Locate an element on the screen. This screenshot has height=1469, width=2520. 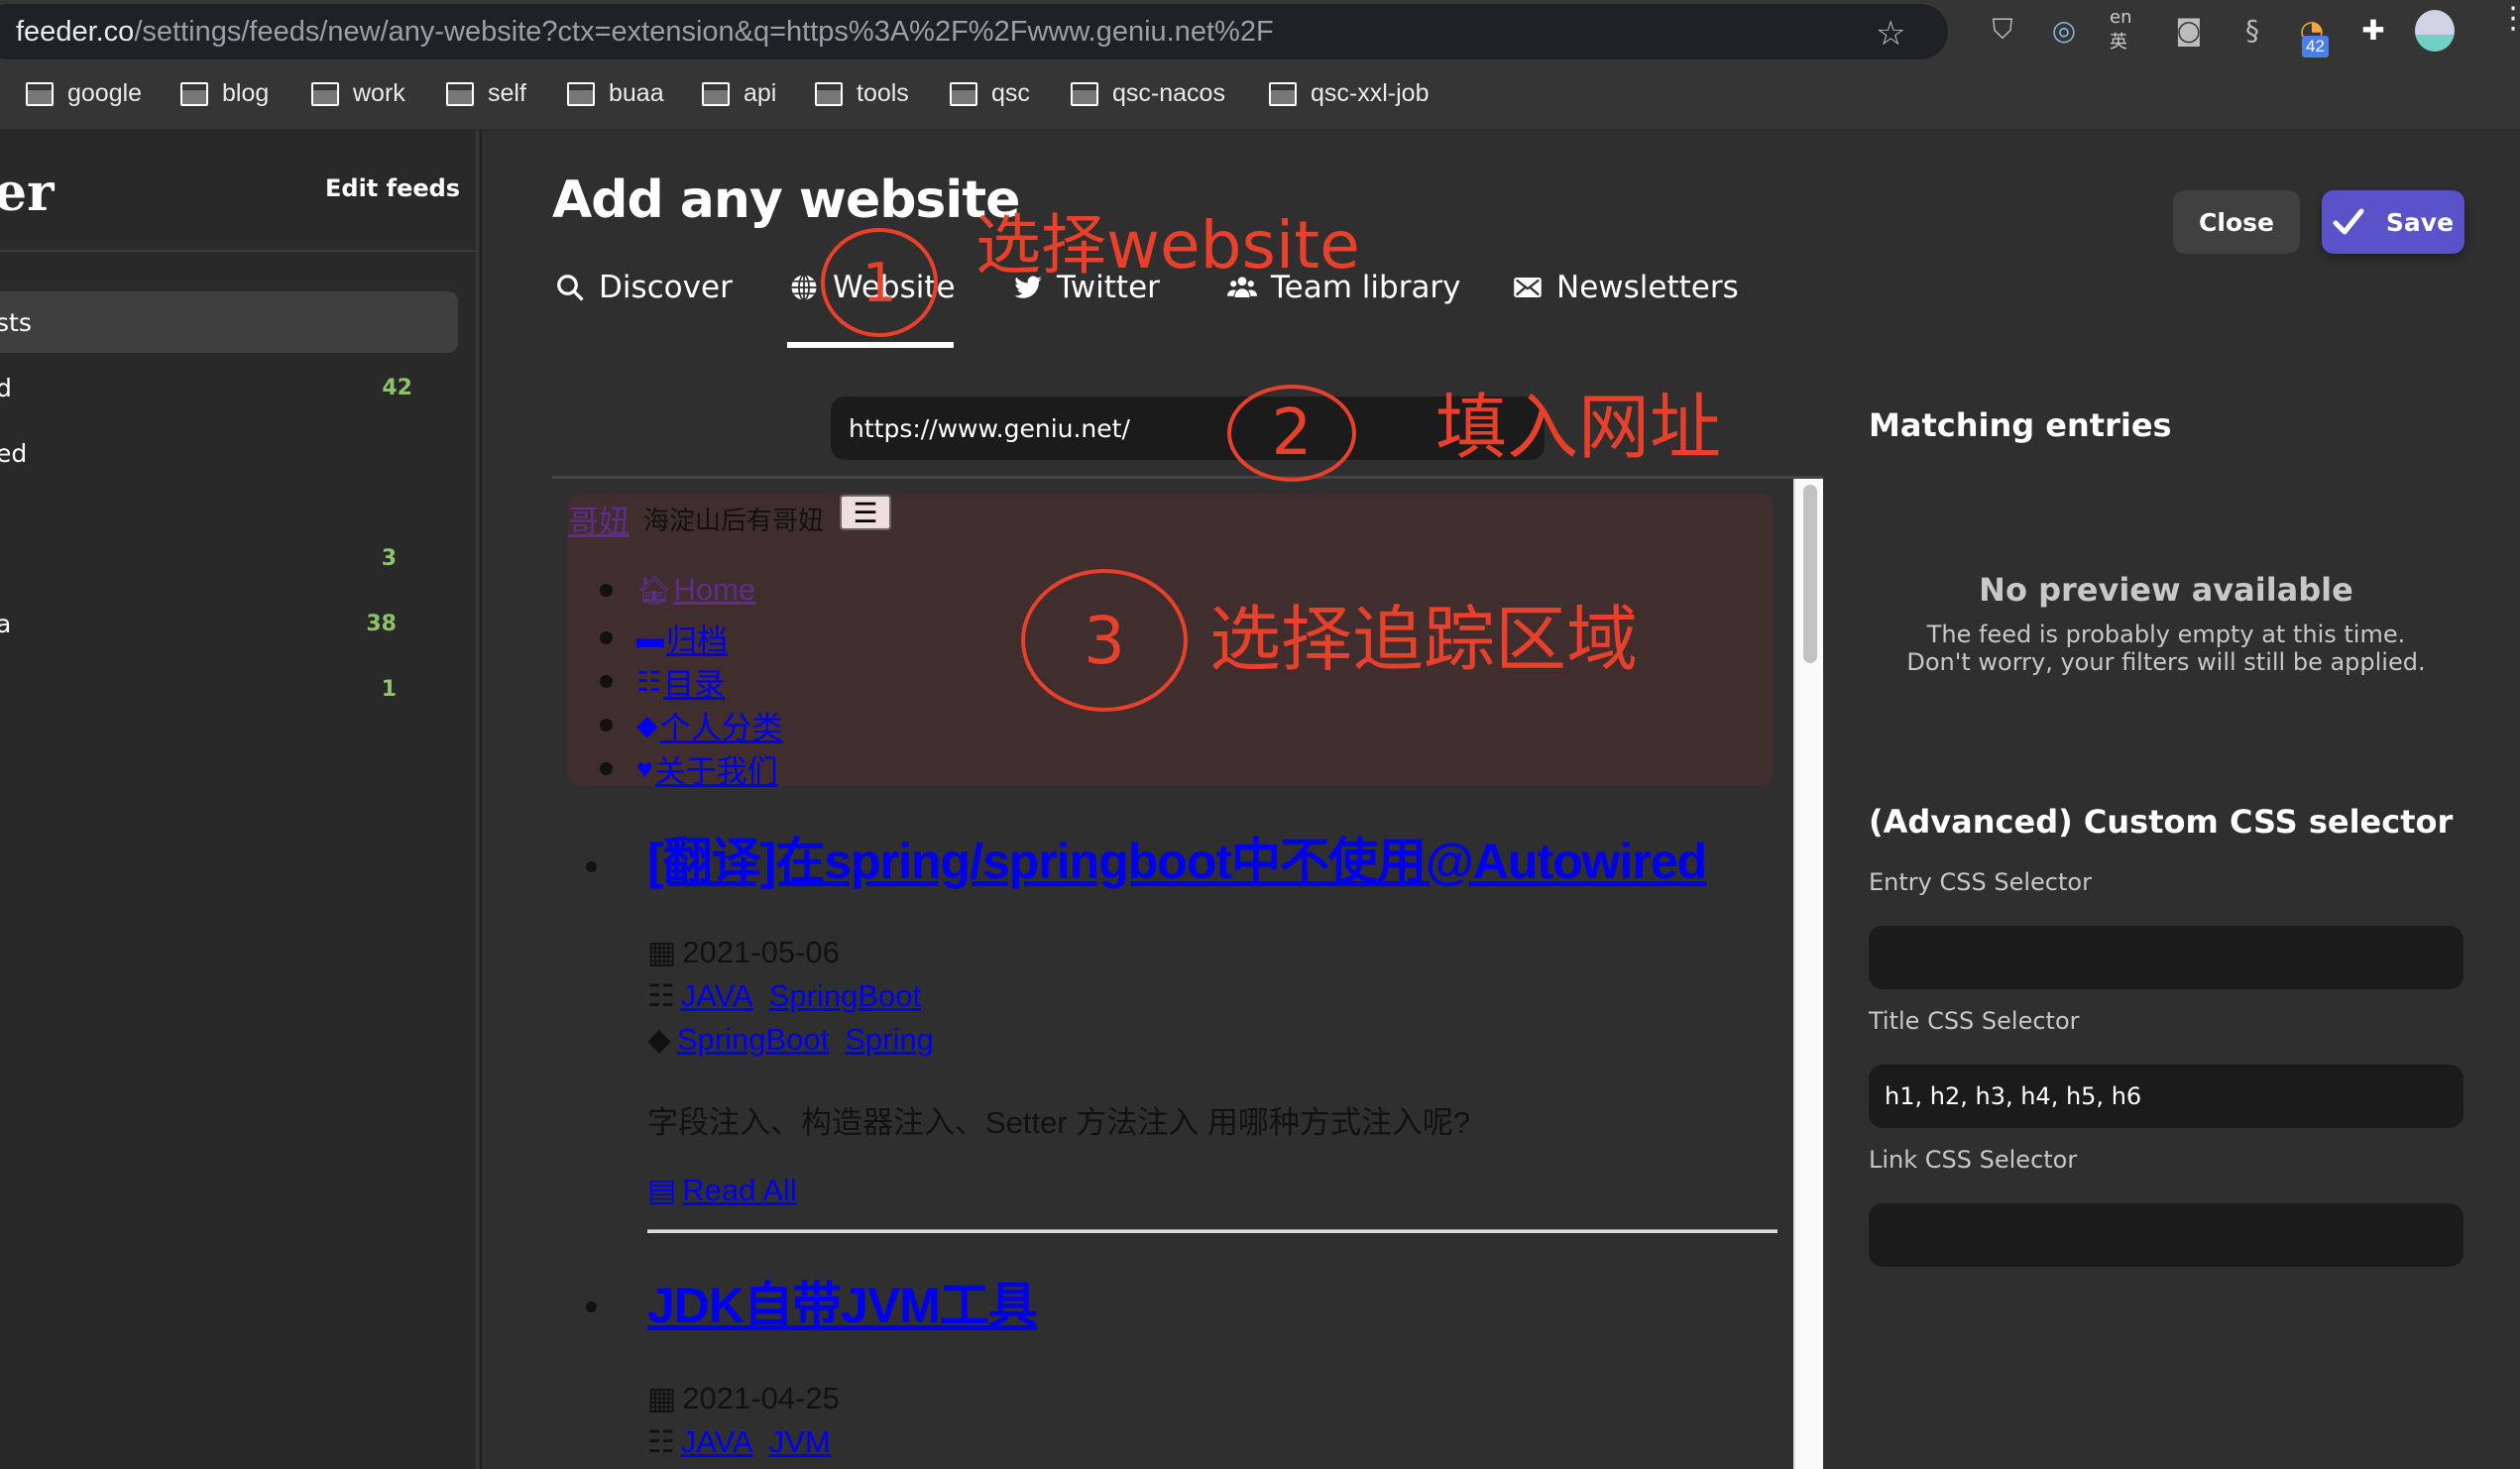
tab-discover: Discover is located at coordinates (644, 287).